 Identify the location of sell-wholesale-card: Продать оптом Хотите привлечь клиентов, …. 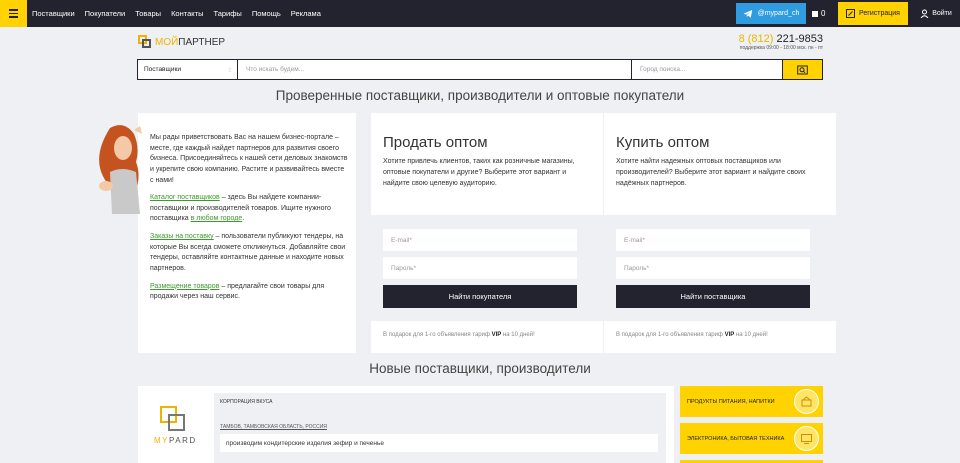
(487, 233).